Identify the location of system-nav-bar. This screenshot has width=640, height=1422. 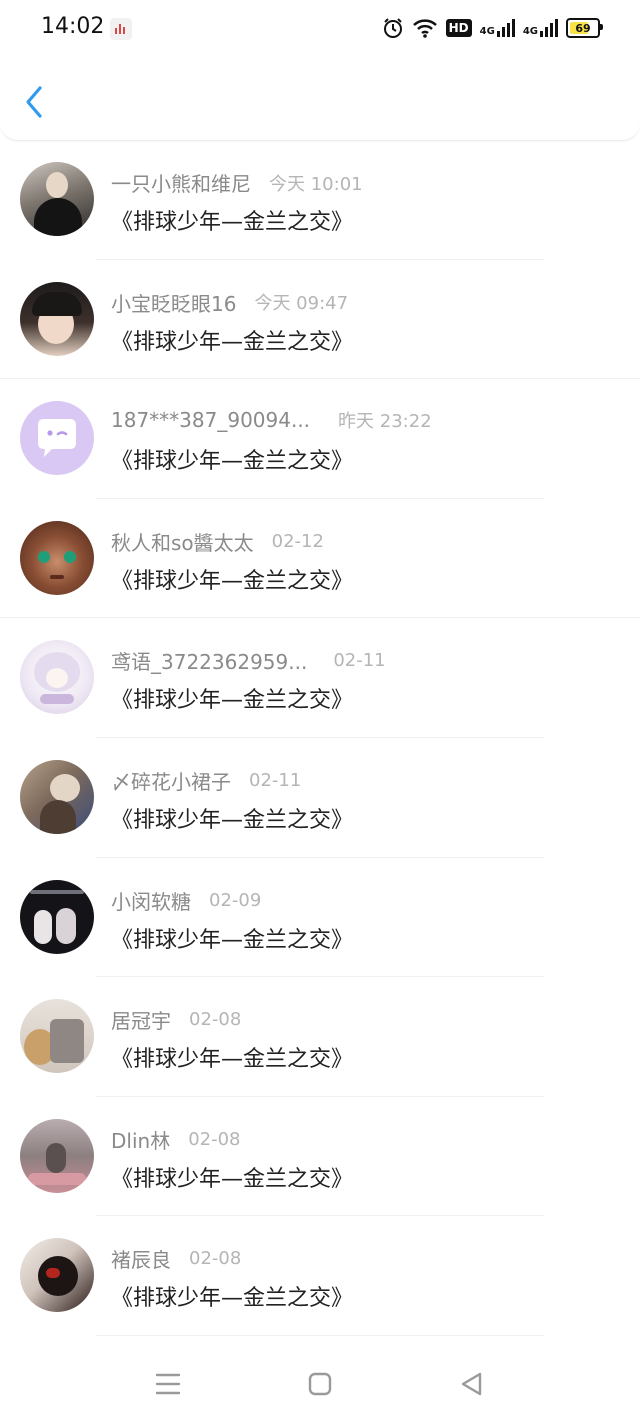
(320, 1381).